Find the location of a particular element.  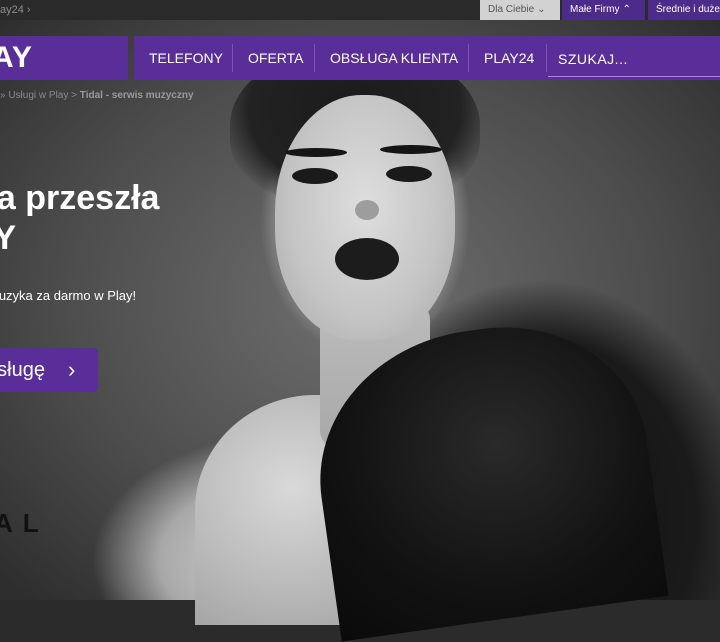

subtitle-text: muzyka za darmo w Play! is located at coordinates (68, 295).